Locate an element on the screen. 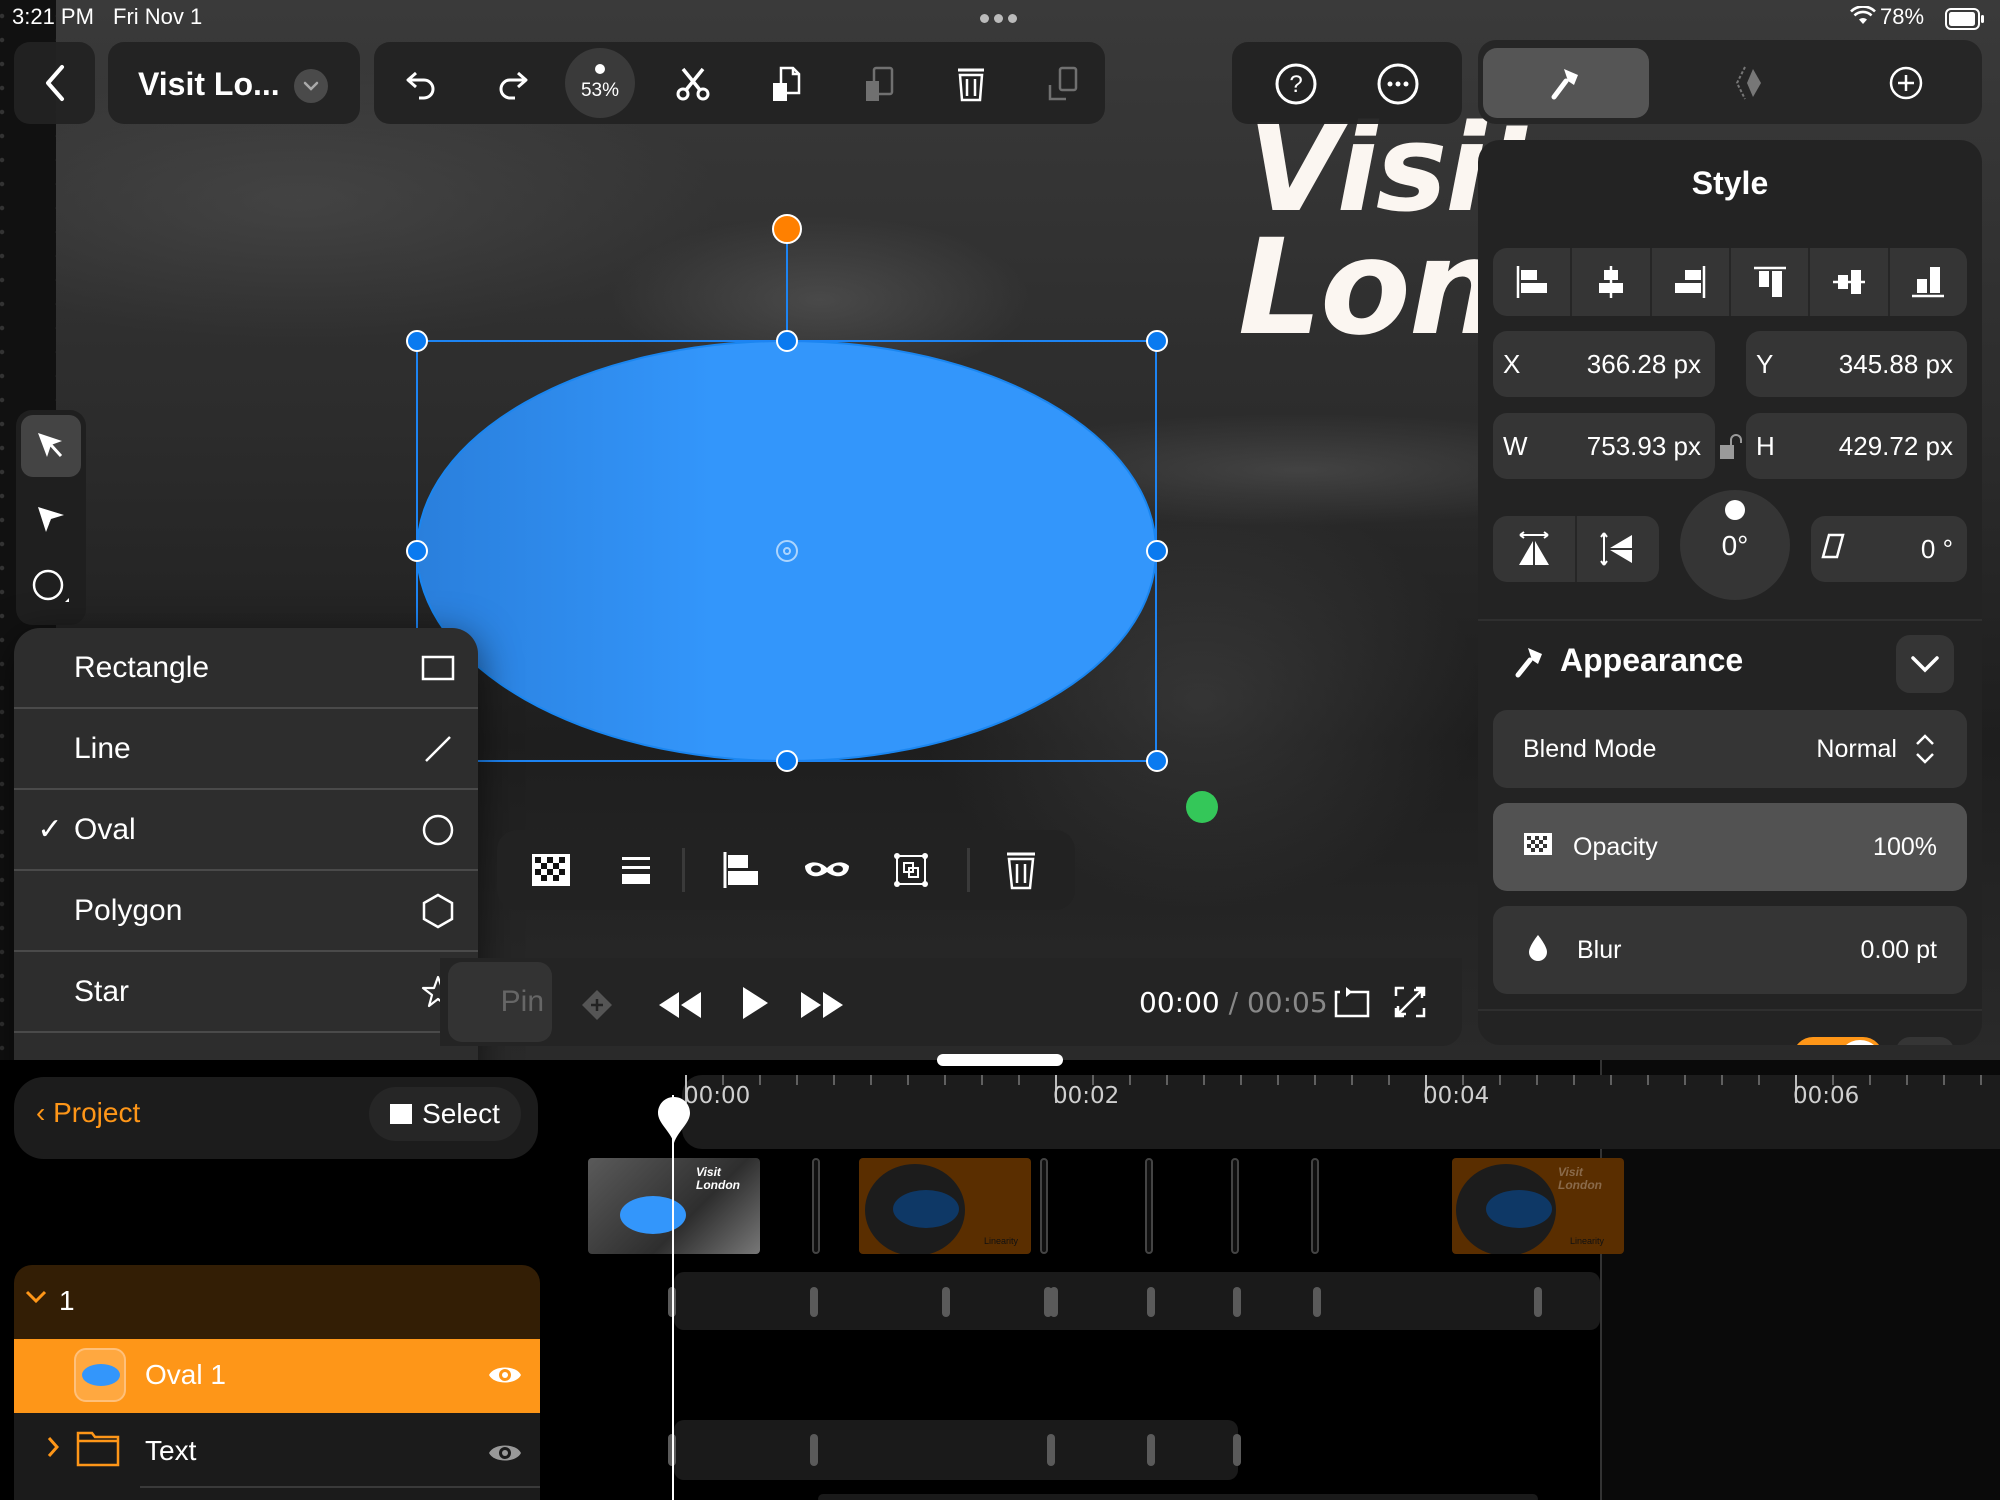 This screenshot has height=1500, width=2000. opacity-button is located at coordinates (551, 870).